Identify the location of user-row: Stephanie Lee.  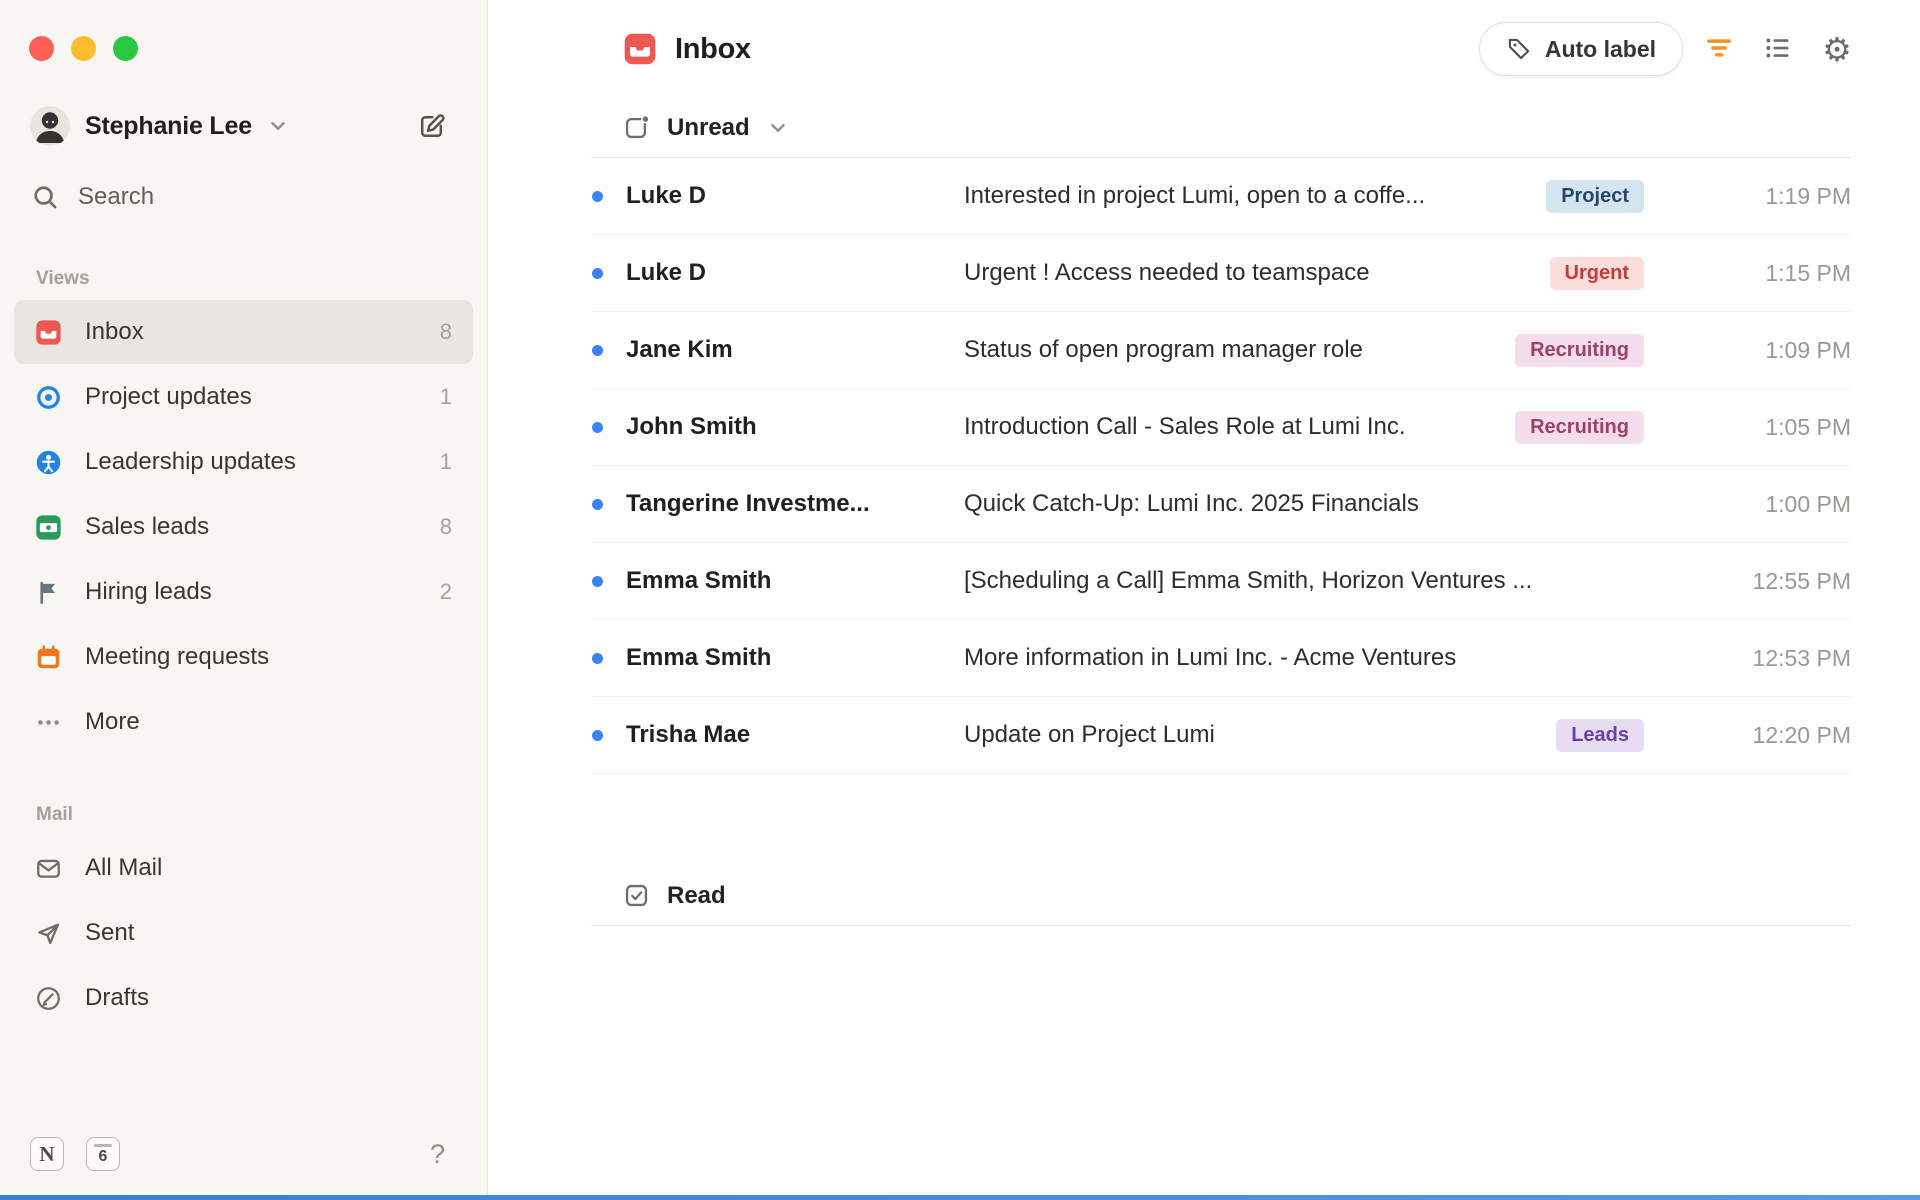
(243, 126).